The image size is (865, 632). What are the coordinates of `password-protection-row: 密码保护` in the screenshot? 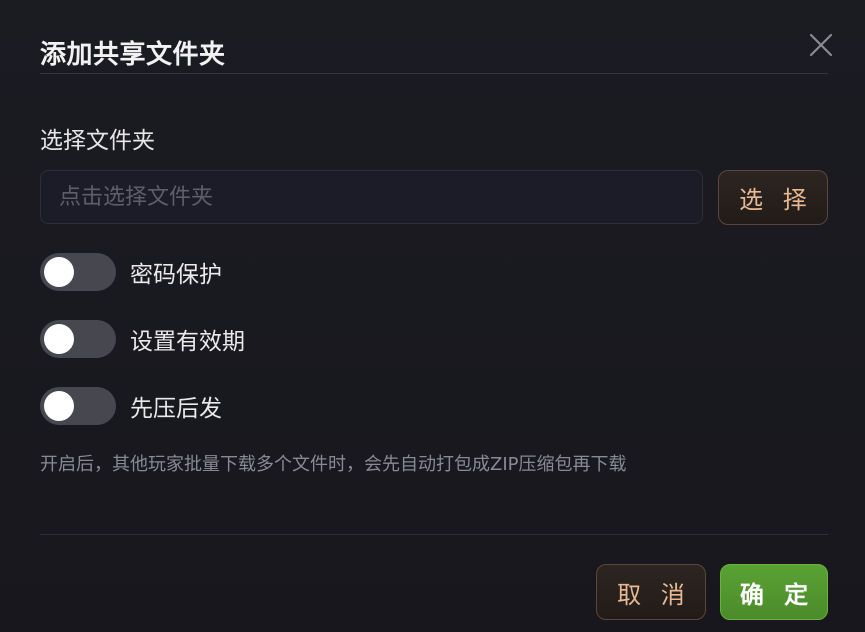 It's located at (131, 272).